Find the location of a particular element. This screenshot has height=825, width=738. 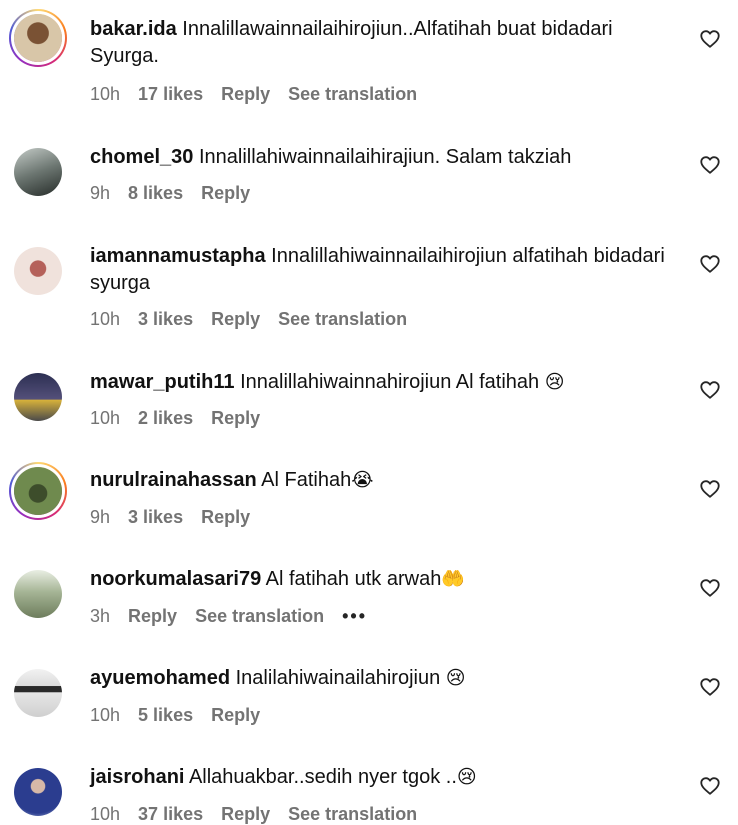

comment-username: noorkumalasari79 is located at coordinates (175, 579).